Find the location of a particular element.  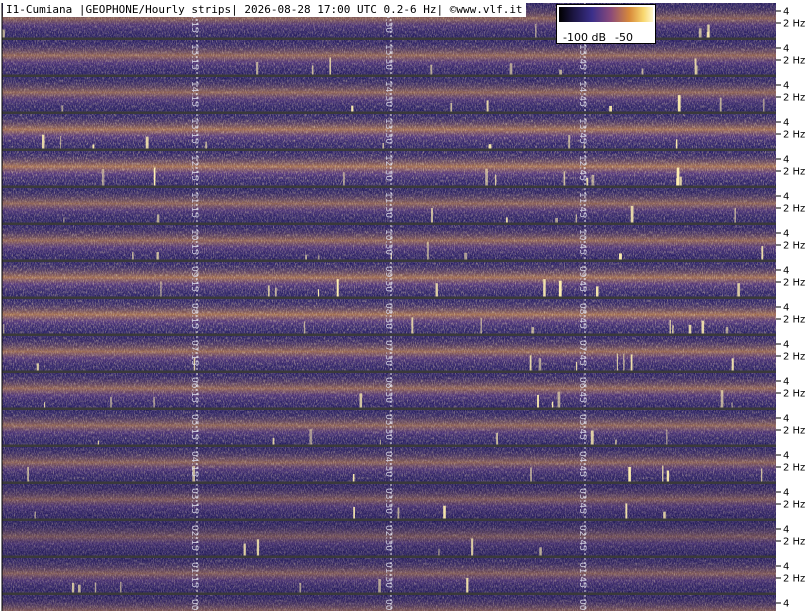

time-label: 15:15 is located at coordinates (194, 57).